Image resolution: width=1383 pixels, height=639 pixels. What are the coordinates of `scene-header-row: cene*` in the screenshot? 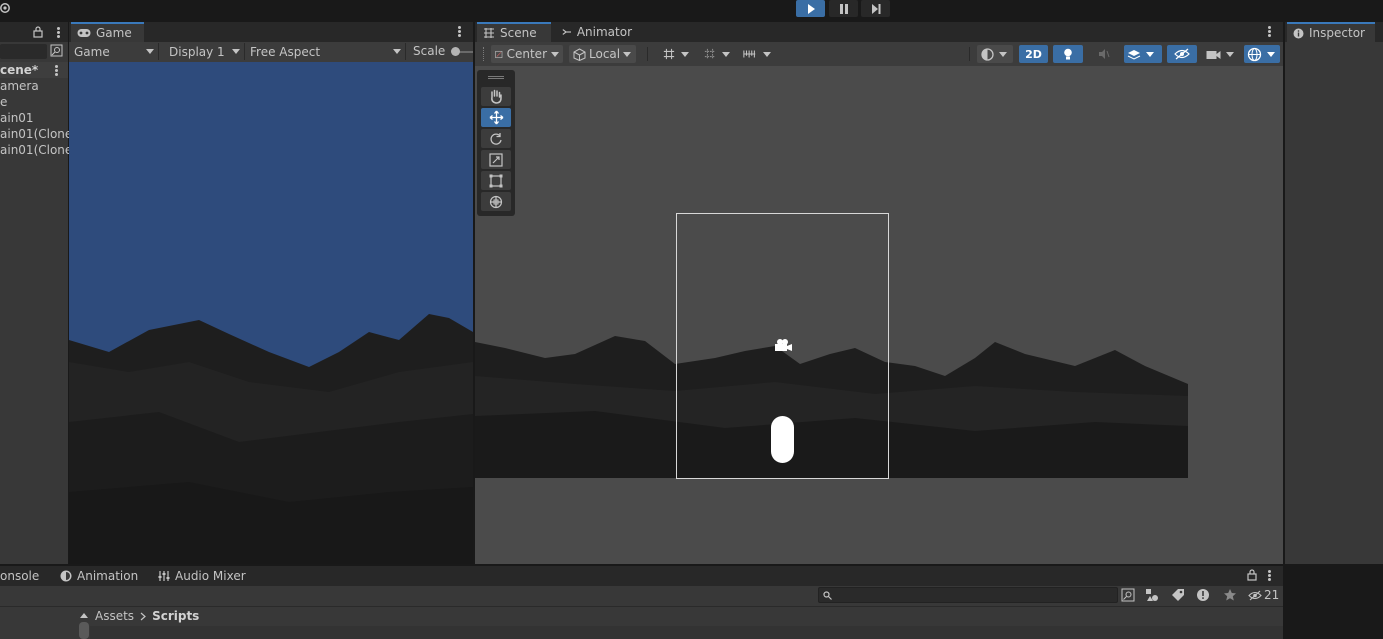 It's located at (34, 70).